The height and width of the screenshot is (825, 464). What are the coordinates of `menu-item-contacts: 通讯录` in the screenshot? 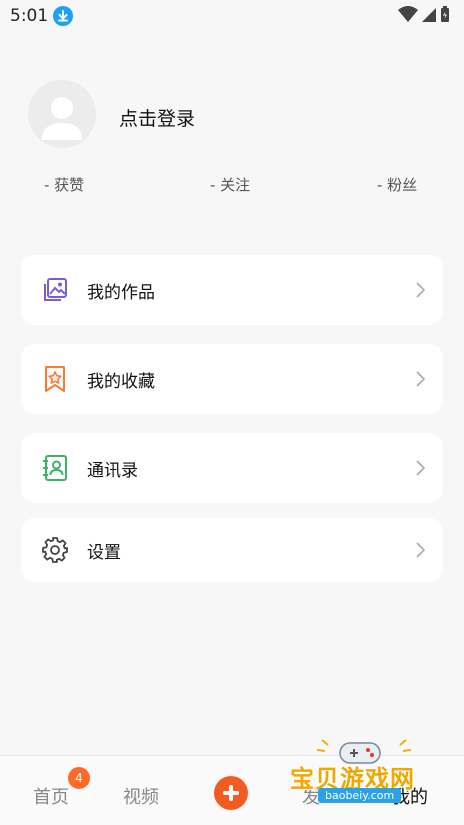 It's located at (232, 468).